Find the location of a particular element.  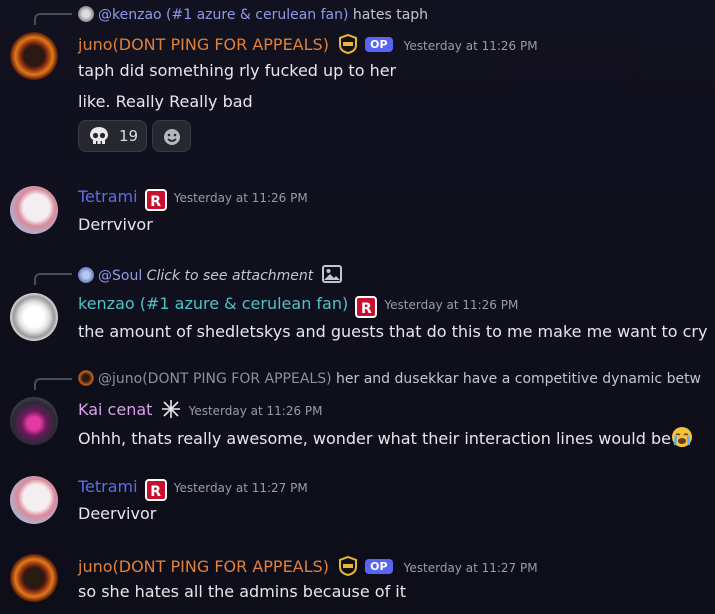

reply-text: Click to see attachment is located at coordinates (230, 276).